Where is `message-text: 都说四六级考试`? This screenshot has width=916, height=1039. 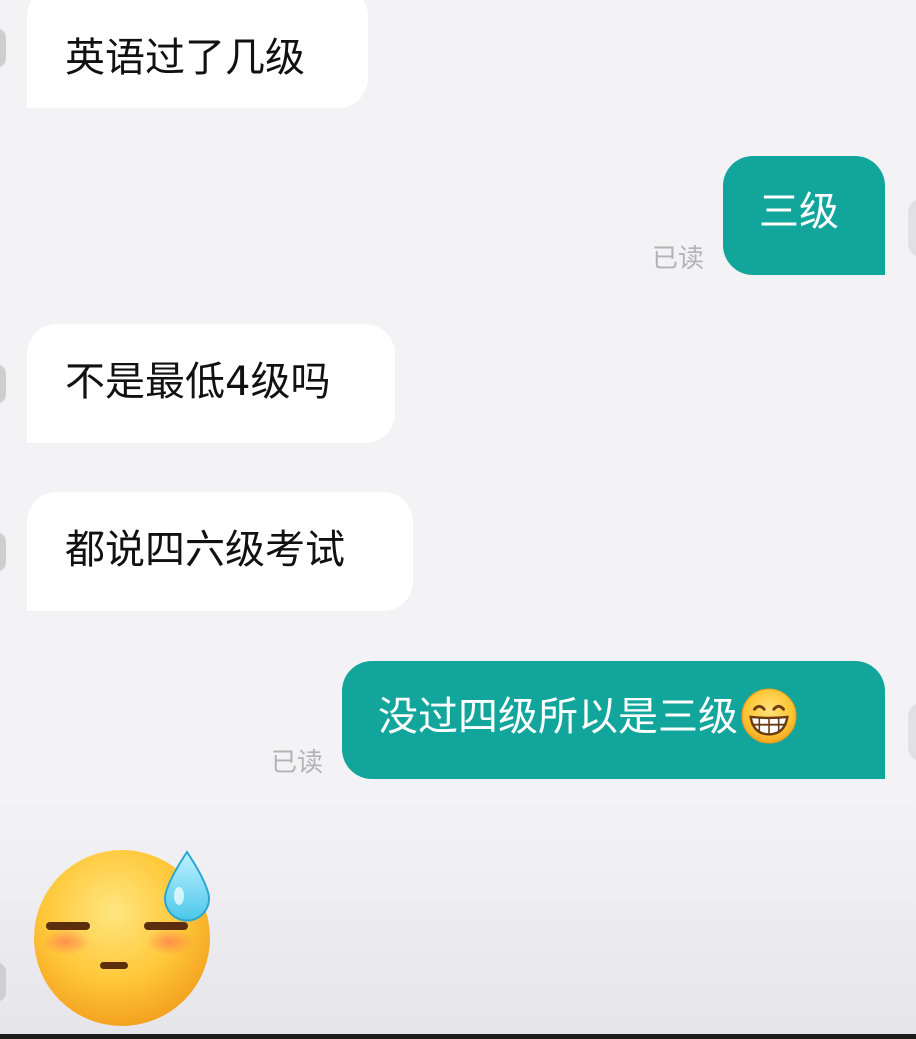
message-text: 都说四六级考试 is located at coordinates (205, 550).